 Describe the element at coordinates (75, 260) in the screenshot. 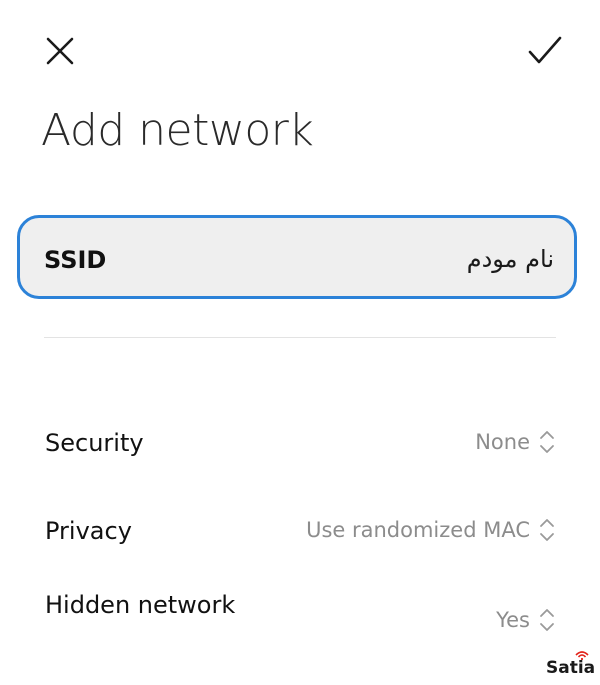

I see `ssid-label: SSID` at that location.